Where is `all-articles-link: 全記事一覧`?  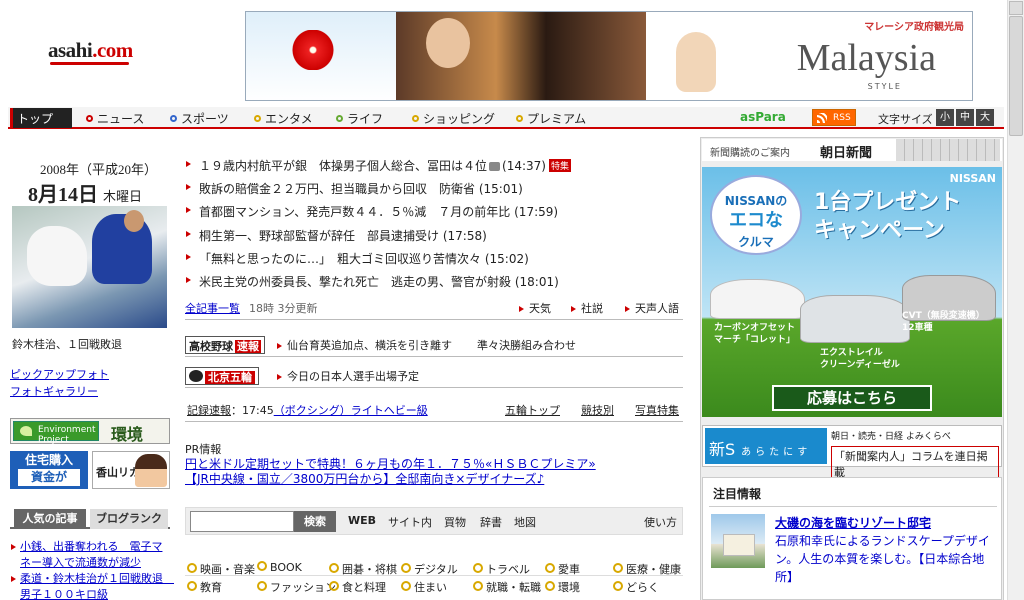
all-articles-link: 全記事一覧 is located at coordinates (212, 308).